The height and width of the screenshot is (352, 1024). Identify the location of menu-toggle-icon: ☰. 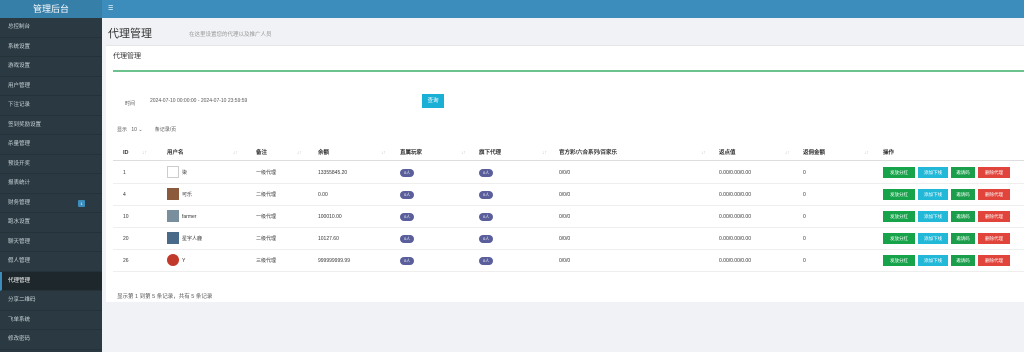
(110, 8).